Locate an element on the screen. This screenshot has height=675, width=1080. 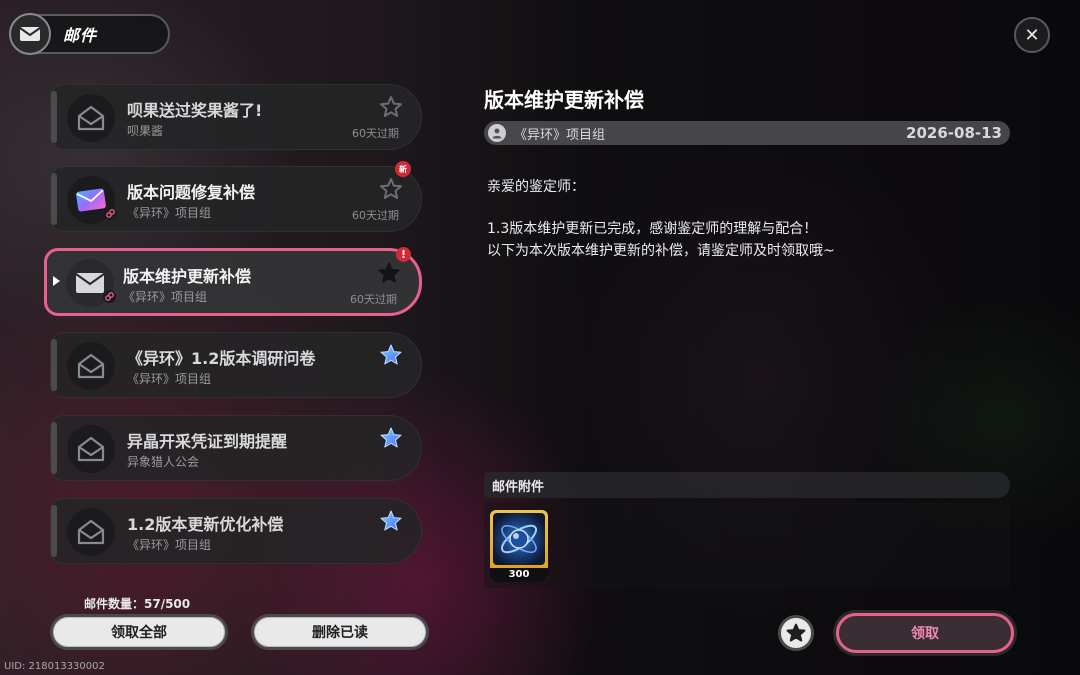
page-title: 邮件 is located at coordinates (80, 35).